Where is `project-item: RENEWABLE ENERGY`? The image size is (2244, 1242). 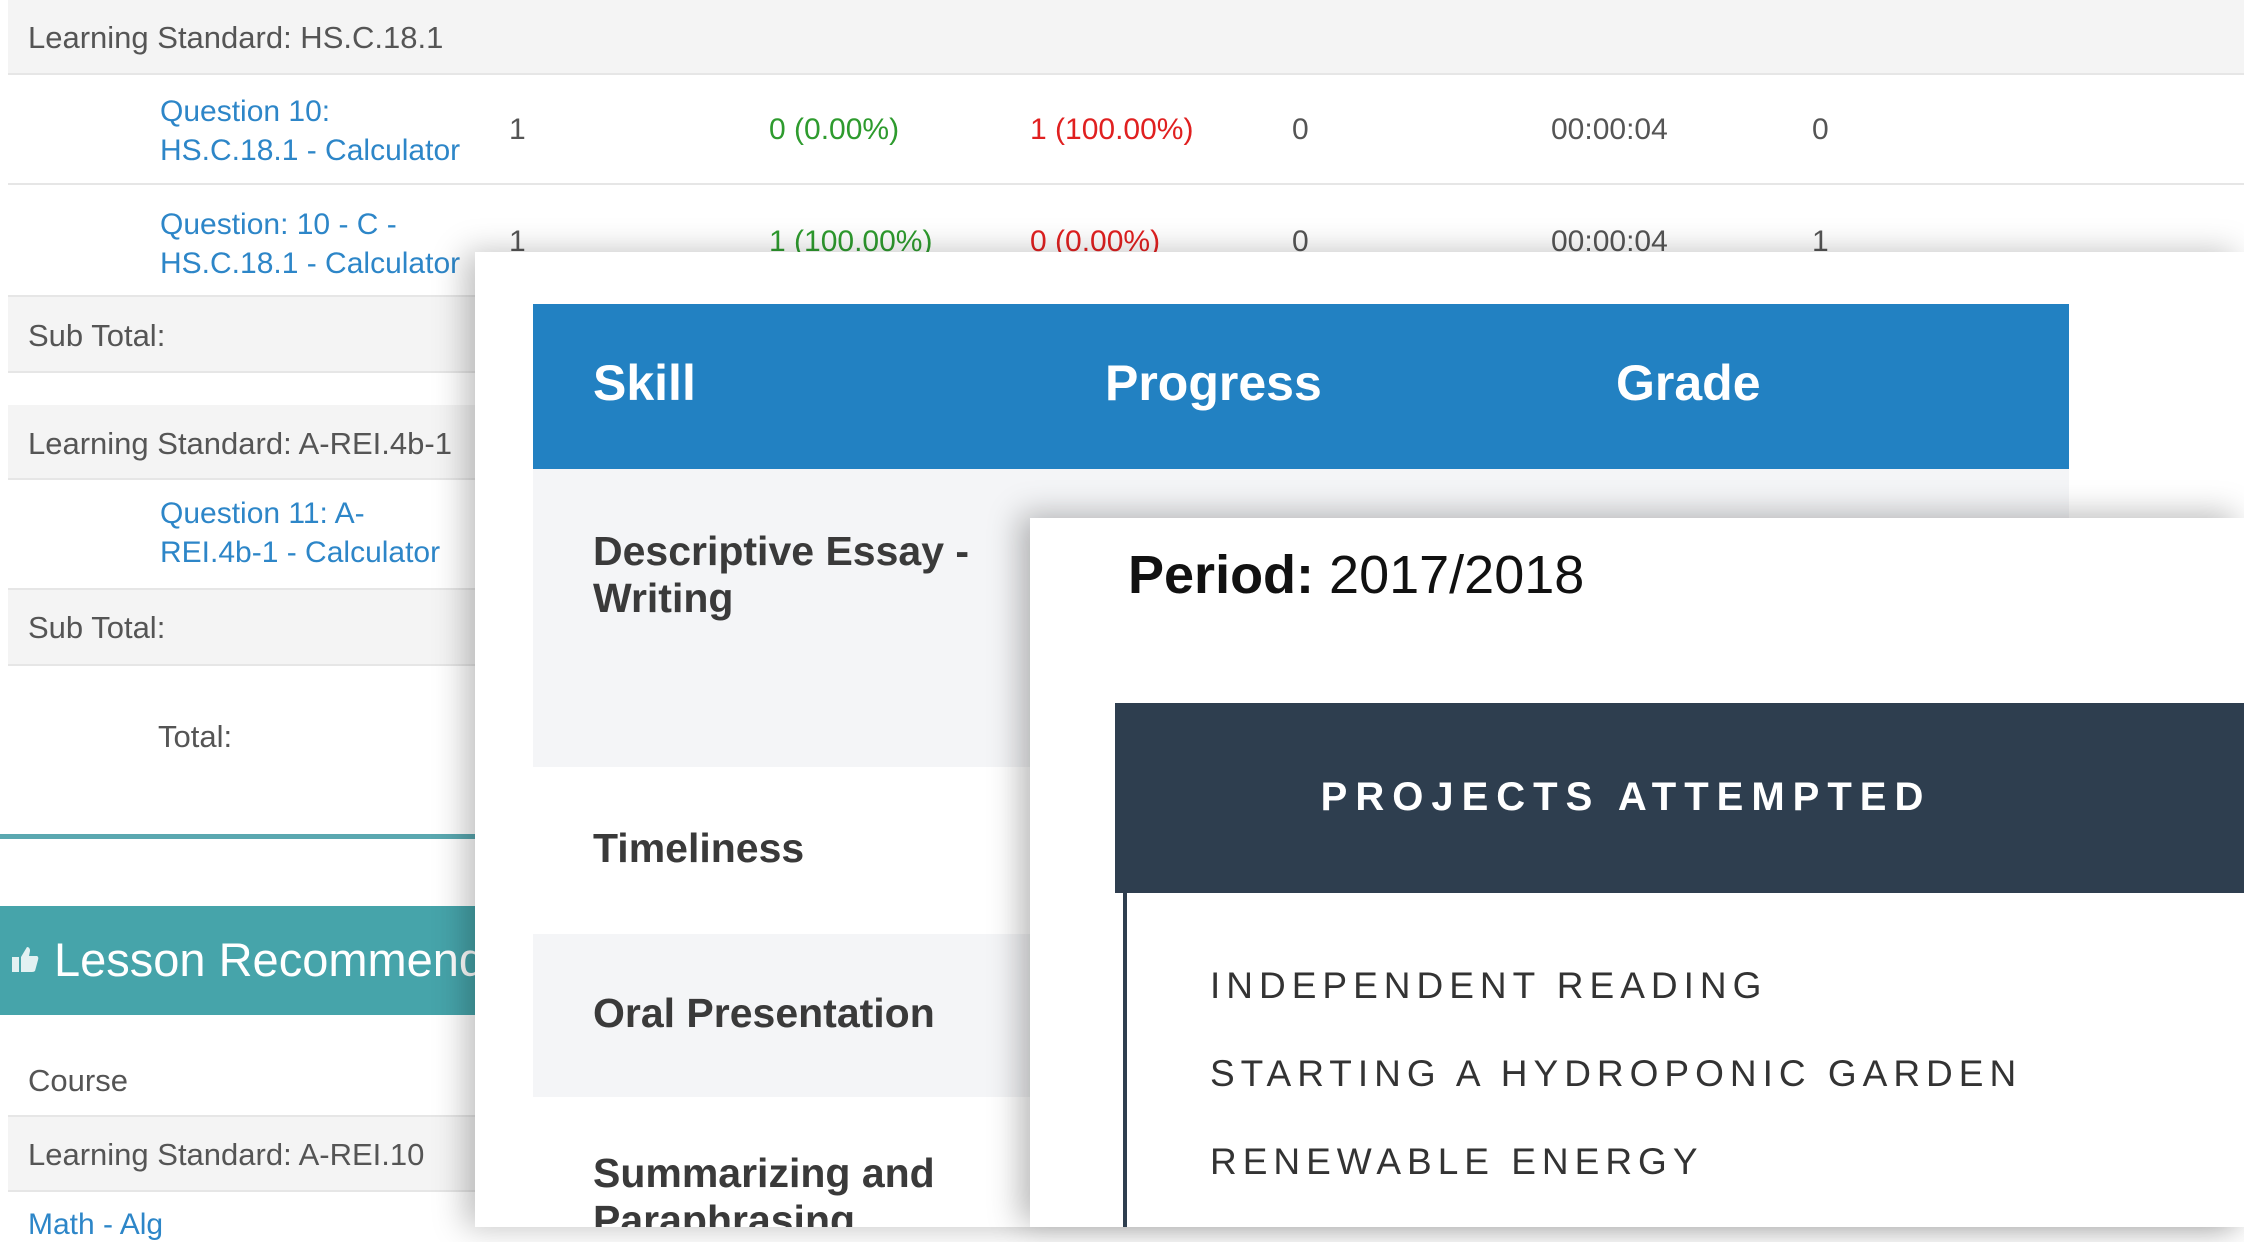
project-item: RENEWABLE ENERGY is located at coordinates (1457, 1161).